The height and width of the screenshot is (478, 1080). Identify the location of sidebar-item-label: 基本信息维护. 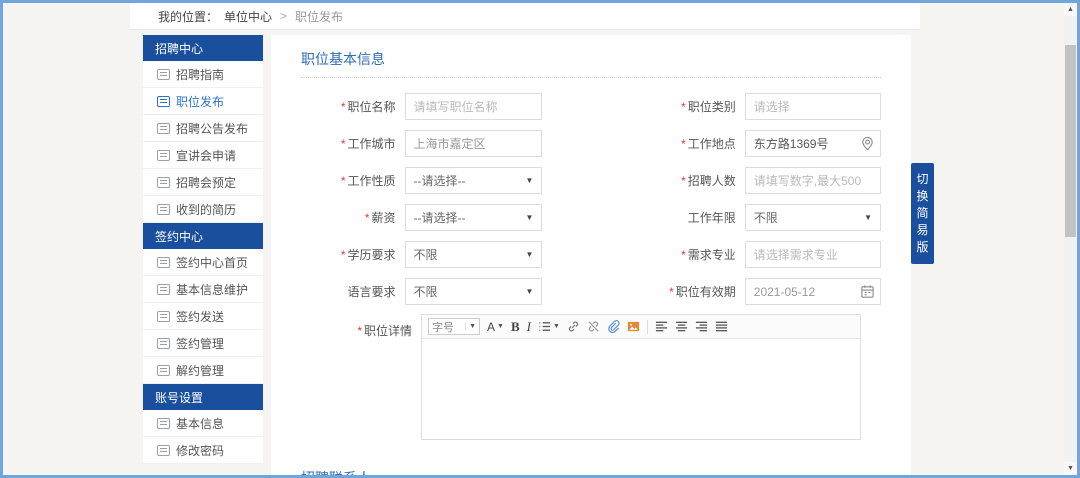
(212, 289).